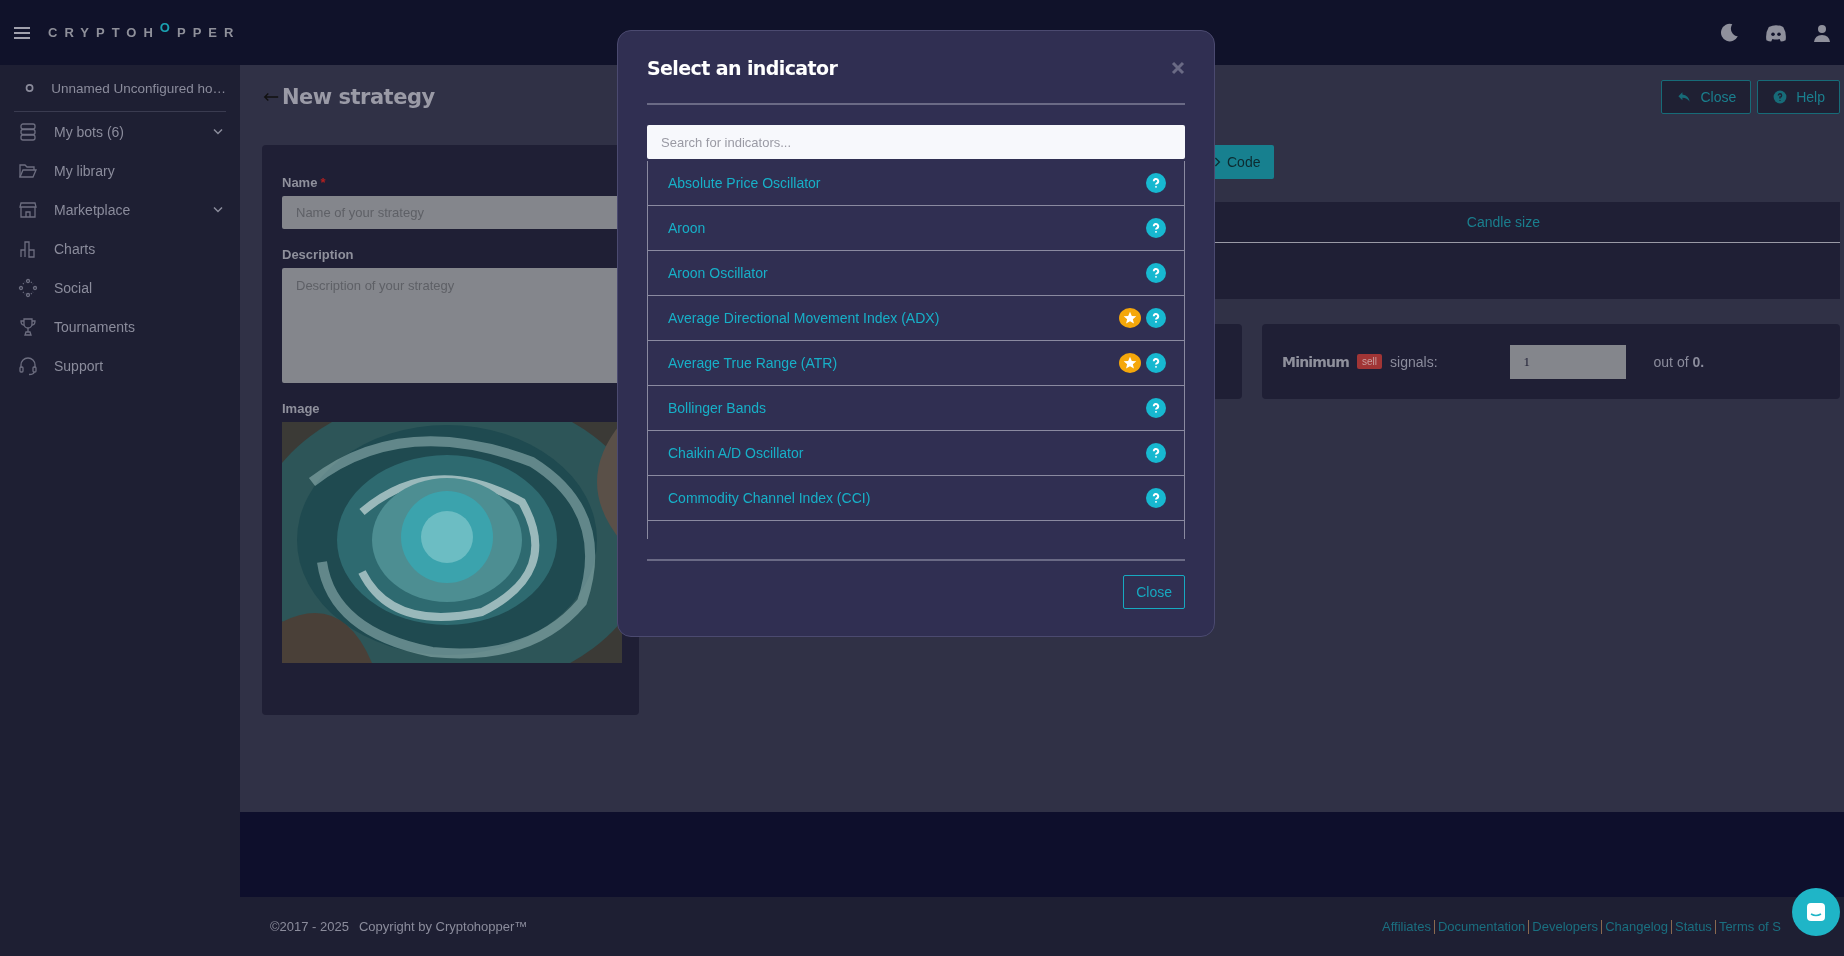  What do you see at coordinates (916, 318) in the screenshot?
I see `indicator-item: Average Directional Movement Index (ADX)` at bounding box center [916, 318].